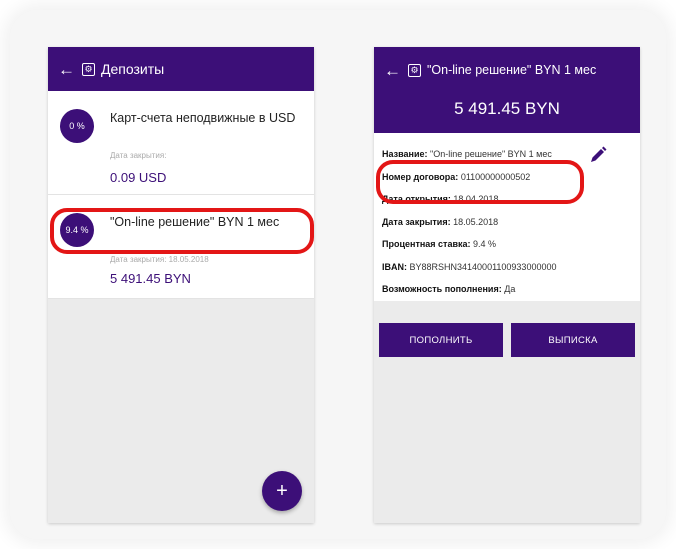 This screenshot has height=549, width=676. I want to click on deposit-close-date: Дата закрытия: 18.05.2018, so click(159, 259).